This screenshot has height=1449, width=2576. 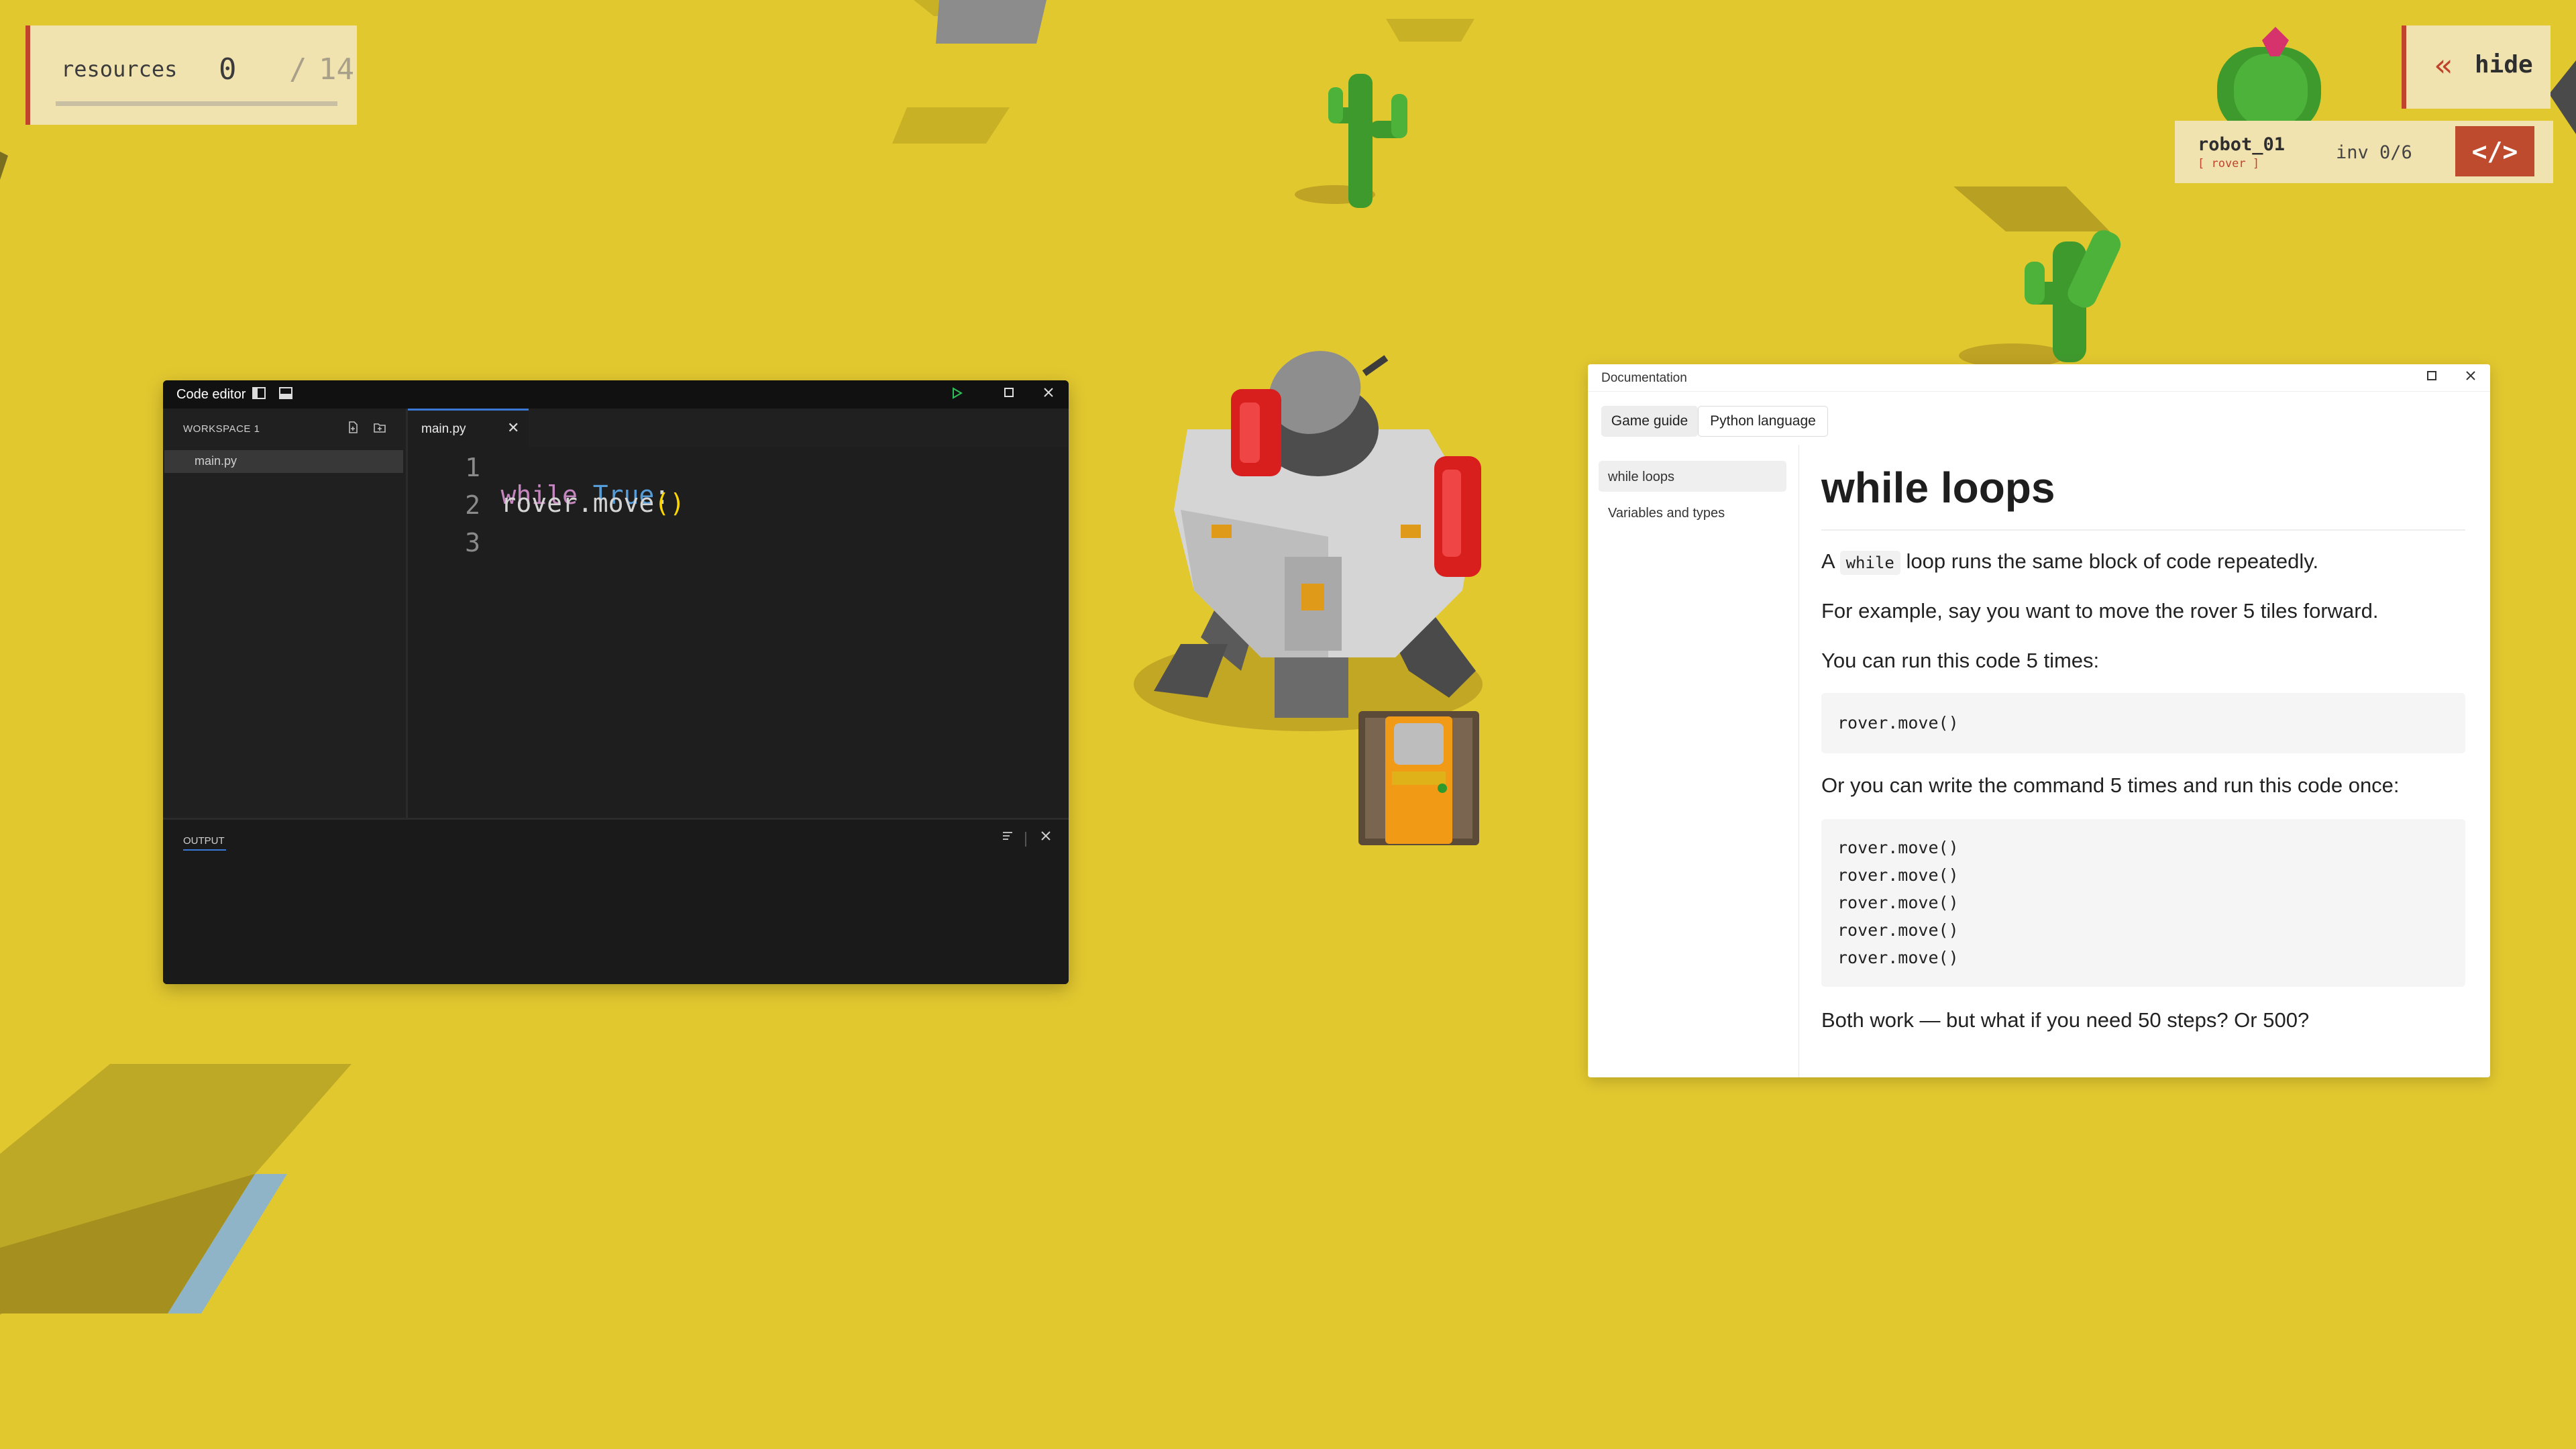 What do you see at coordinates (1666, 513) in the screenshot?
I see `nav-item-label: Variables and types` at bounding box center [1666, 513].